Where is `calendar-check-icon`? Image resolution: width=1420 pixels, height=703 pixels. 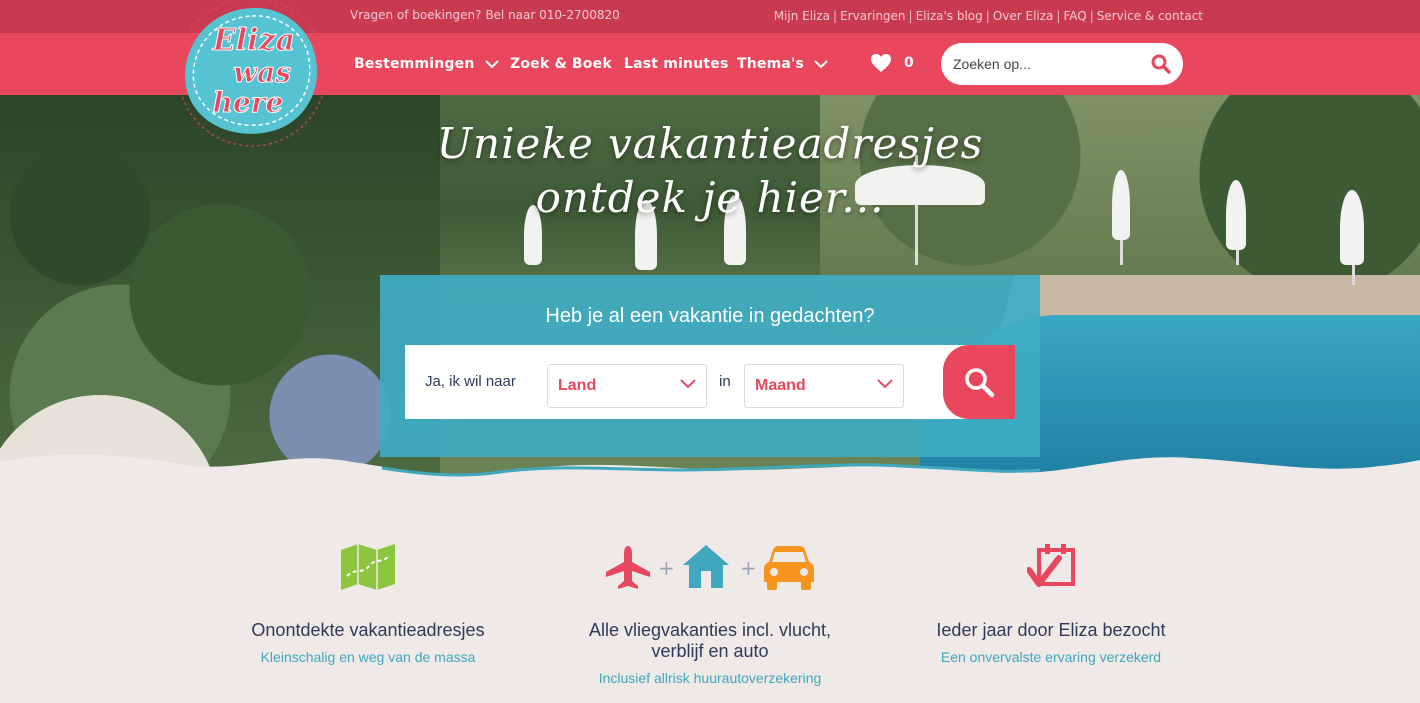
calendar-check-icon is located at coordinates (1051, 565).